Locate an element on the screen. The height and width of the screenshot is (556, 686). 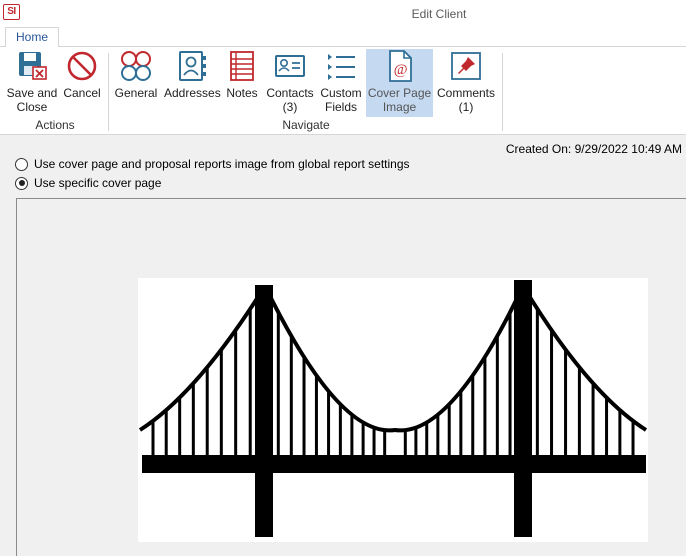
navigate-group-label: Navigate is located at coordinates (306, 125).